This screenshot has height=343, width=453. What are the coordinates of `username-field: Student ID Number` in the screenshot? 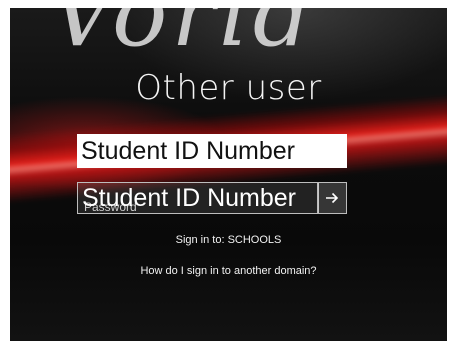 It's located at (212, 151).